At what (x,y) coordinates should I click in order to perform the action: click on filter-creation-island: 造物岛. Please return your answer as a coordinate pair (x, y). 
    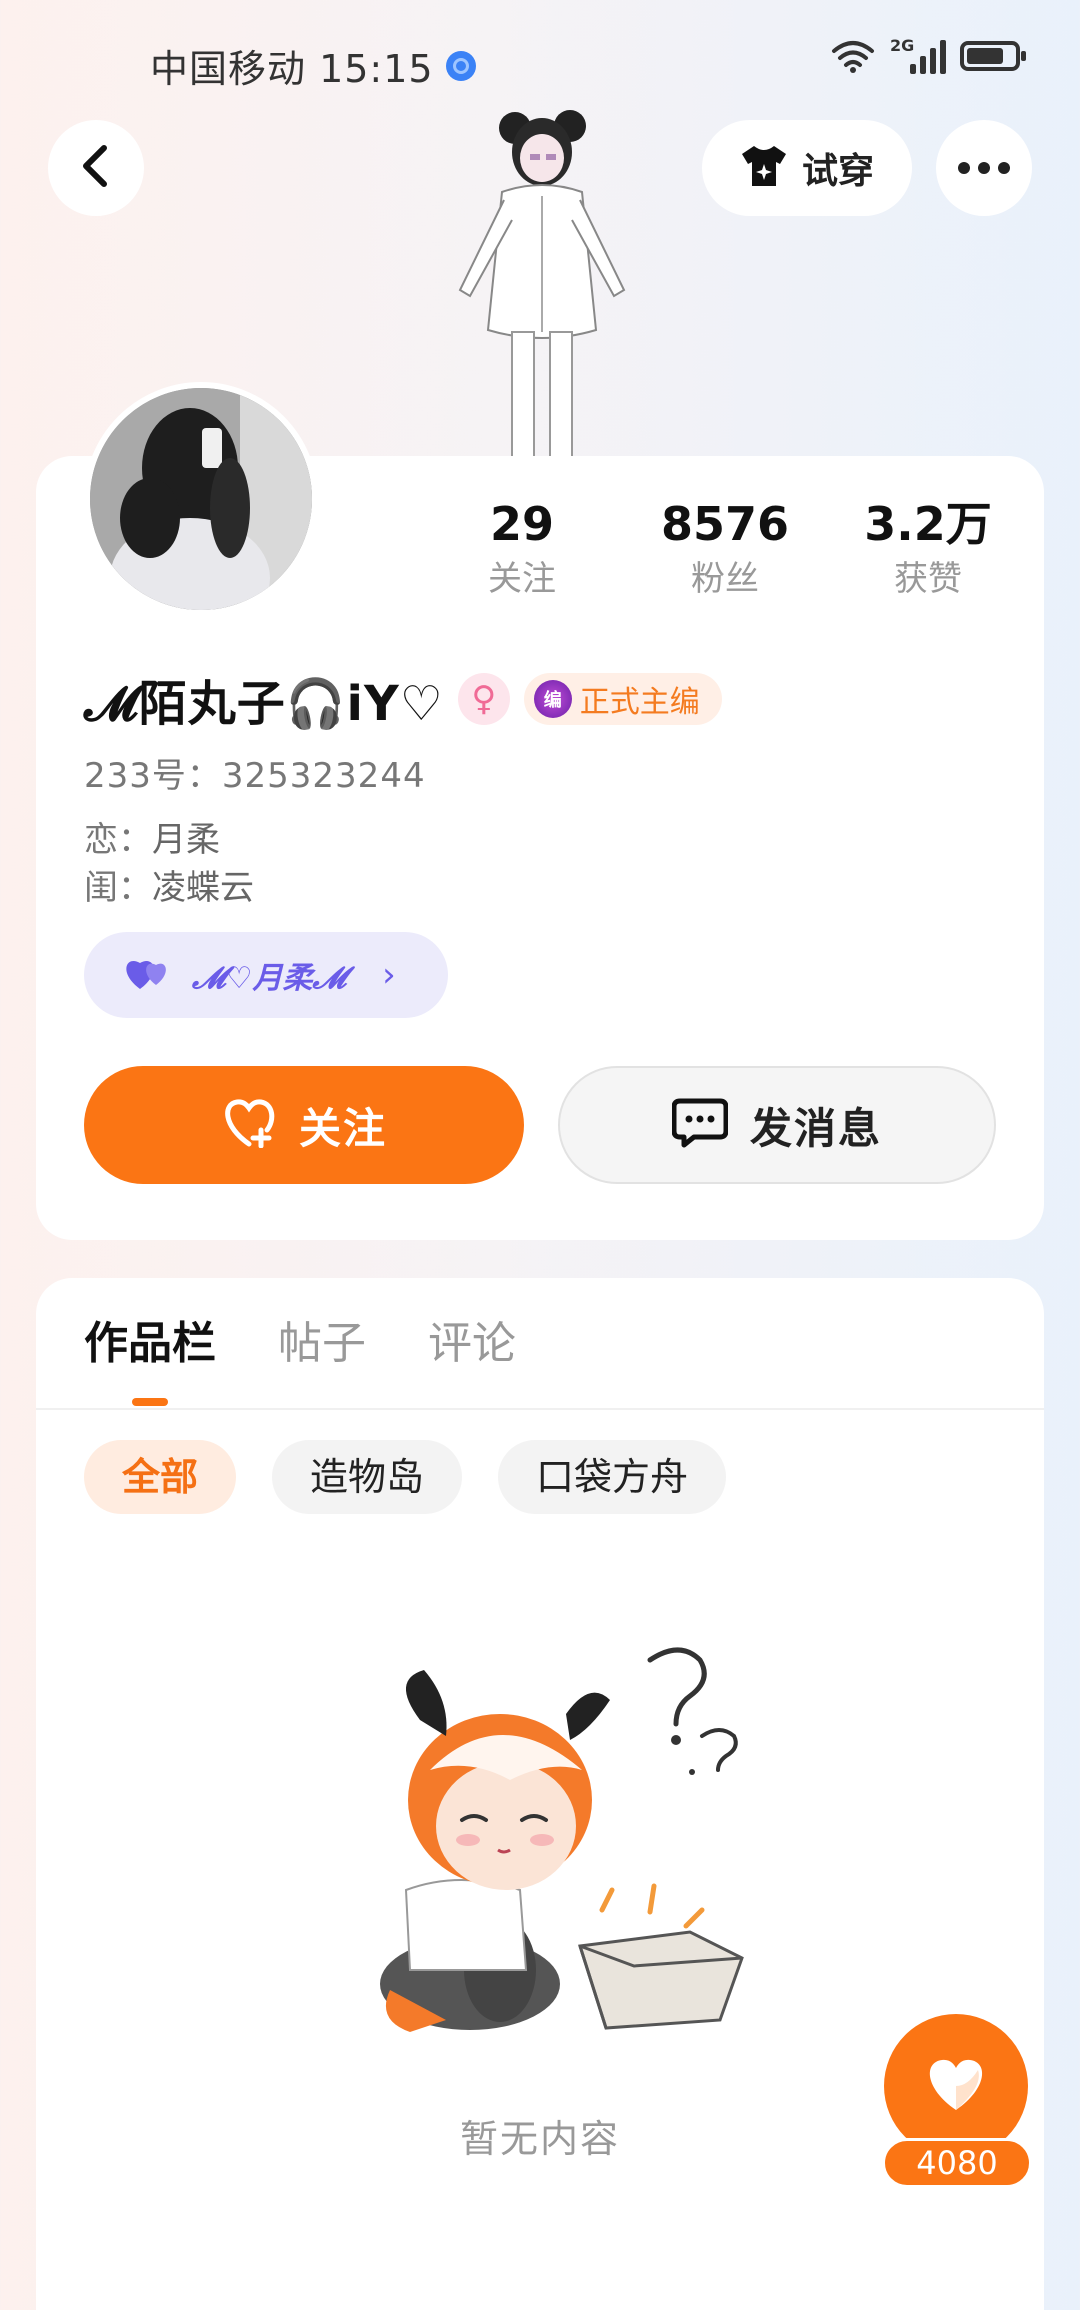
    Looking at the image, I should click on (367, 1477).